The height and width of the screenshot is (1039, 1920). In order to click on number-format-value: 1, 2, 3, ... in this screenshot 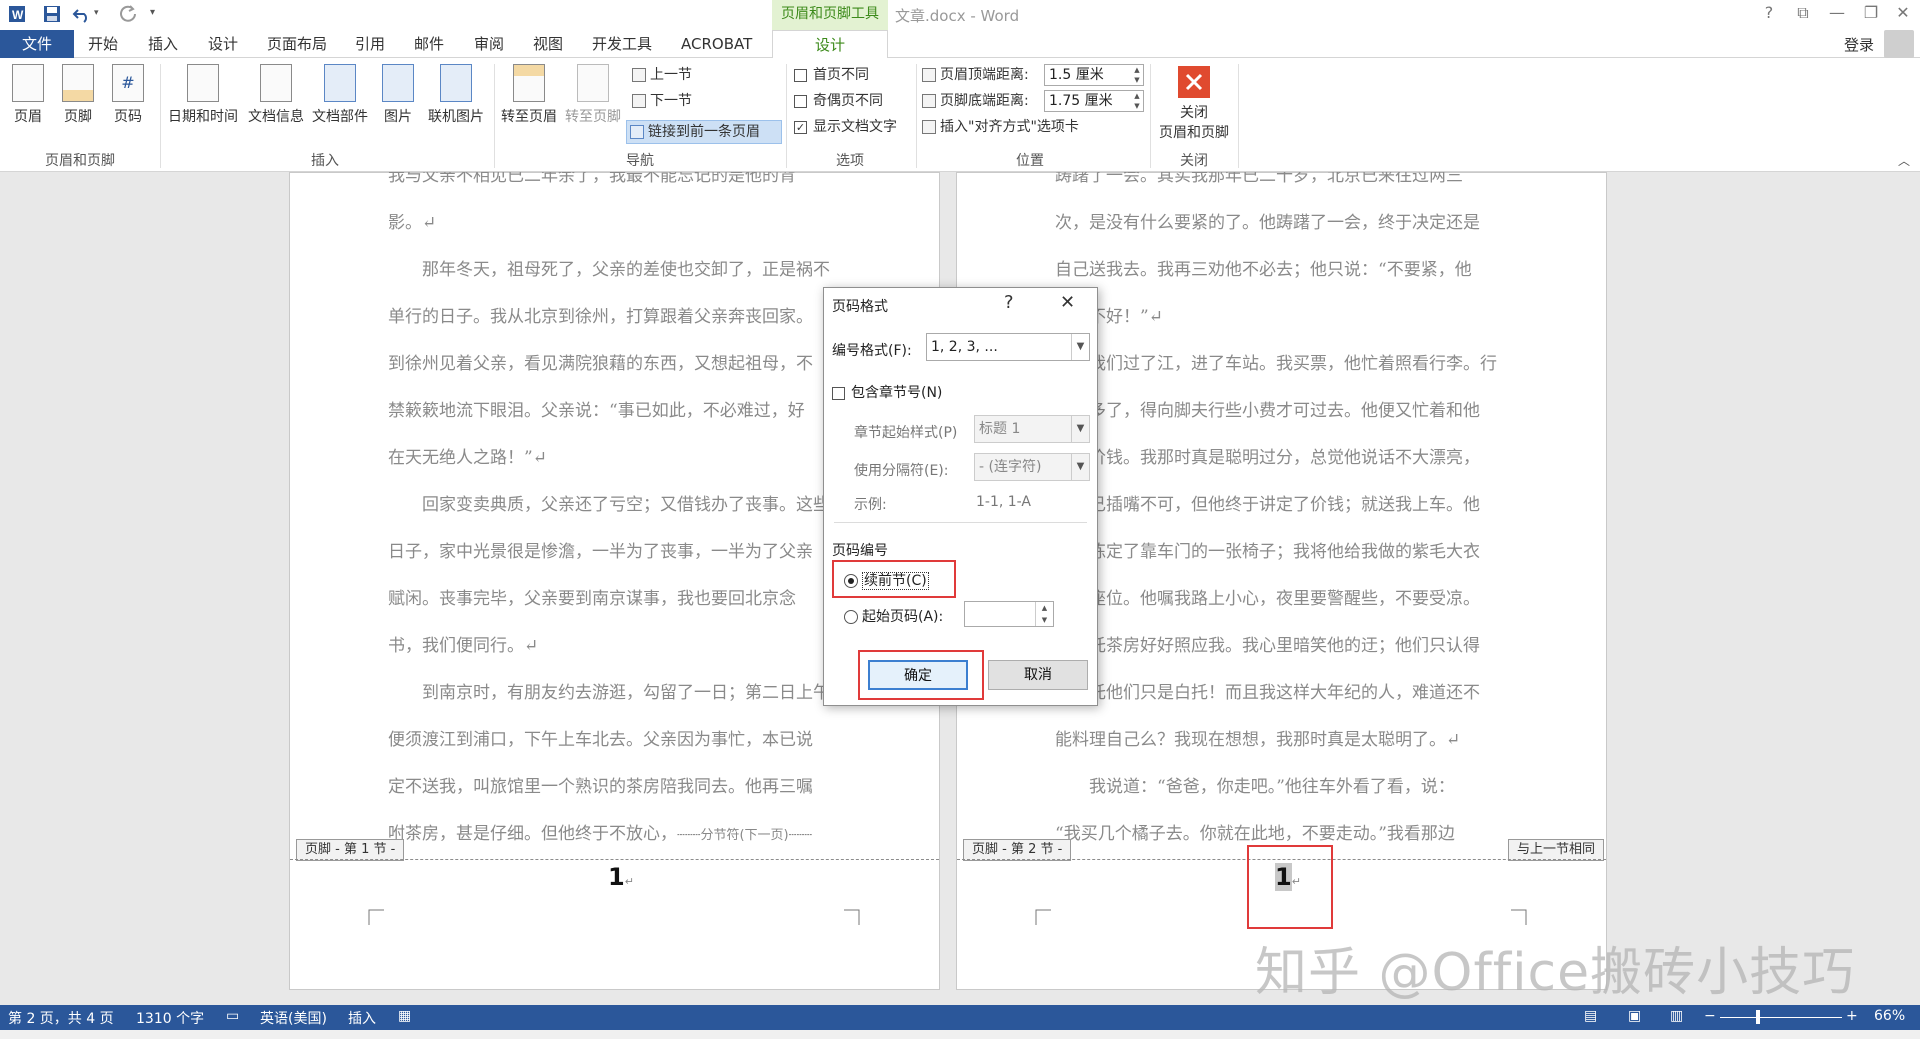, I will do `click(964, 347)`.